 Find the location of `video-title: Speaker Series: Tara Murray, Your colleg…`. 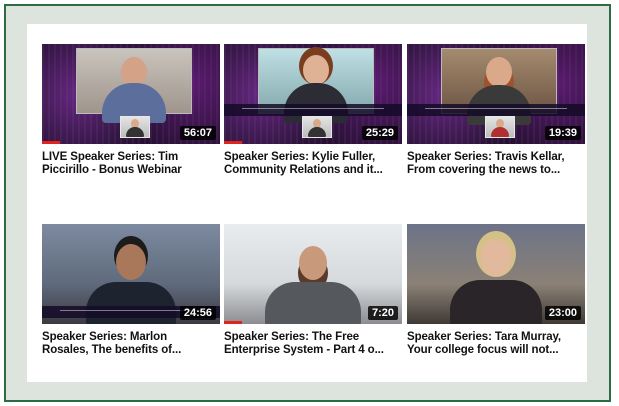

video-title: Speaker Series: Tara Murray, Your colleg… is located at coordinates (496, 344).